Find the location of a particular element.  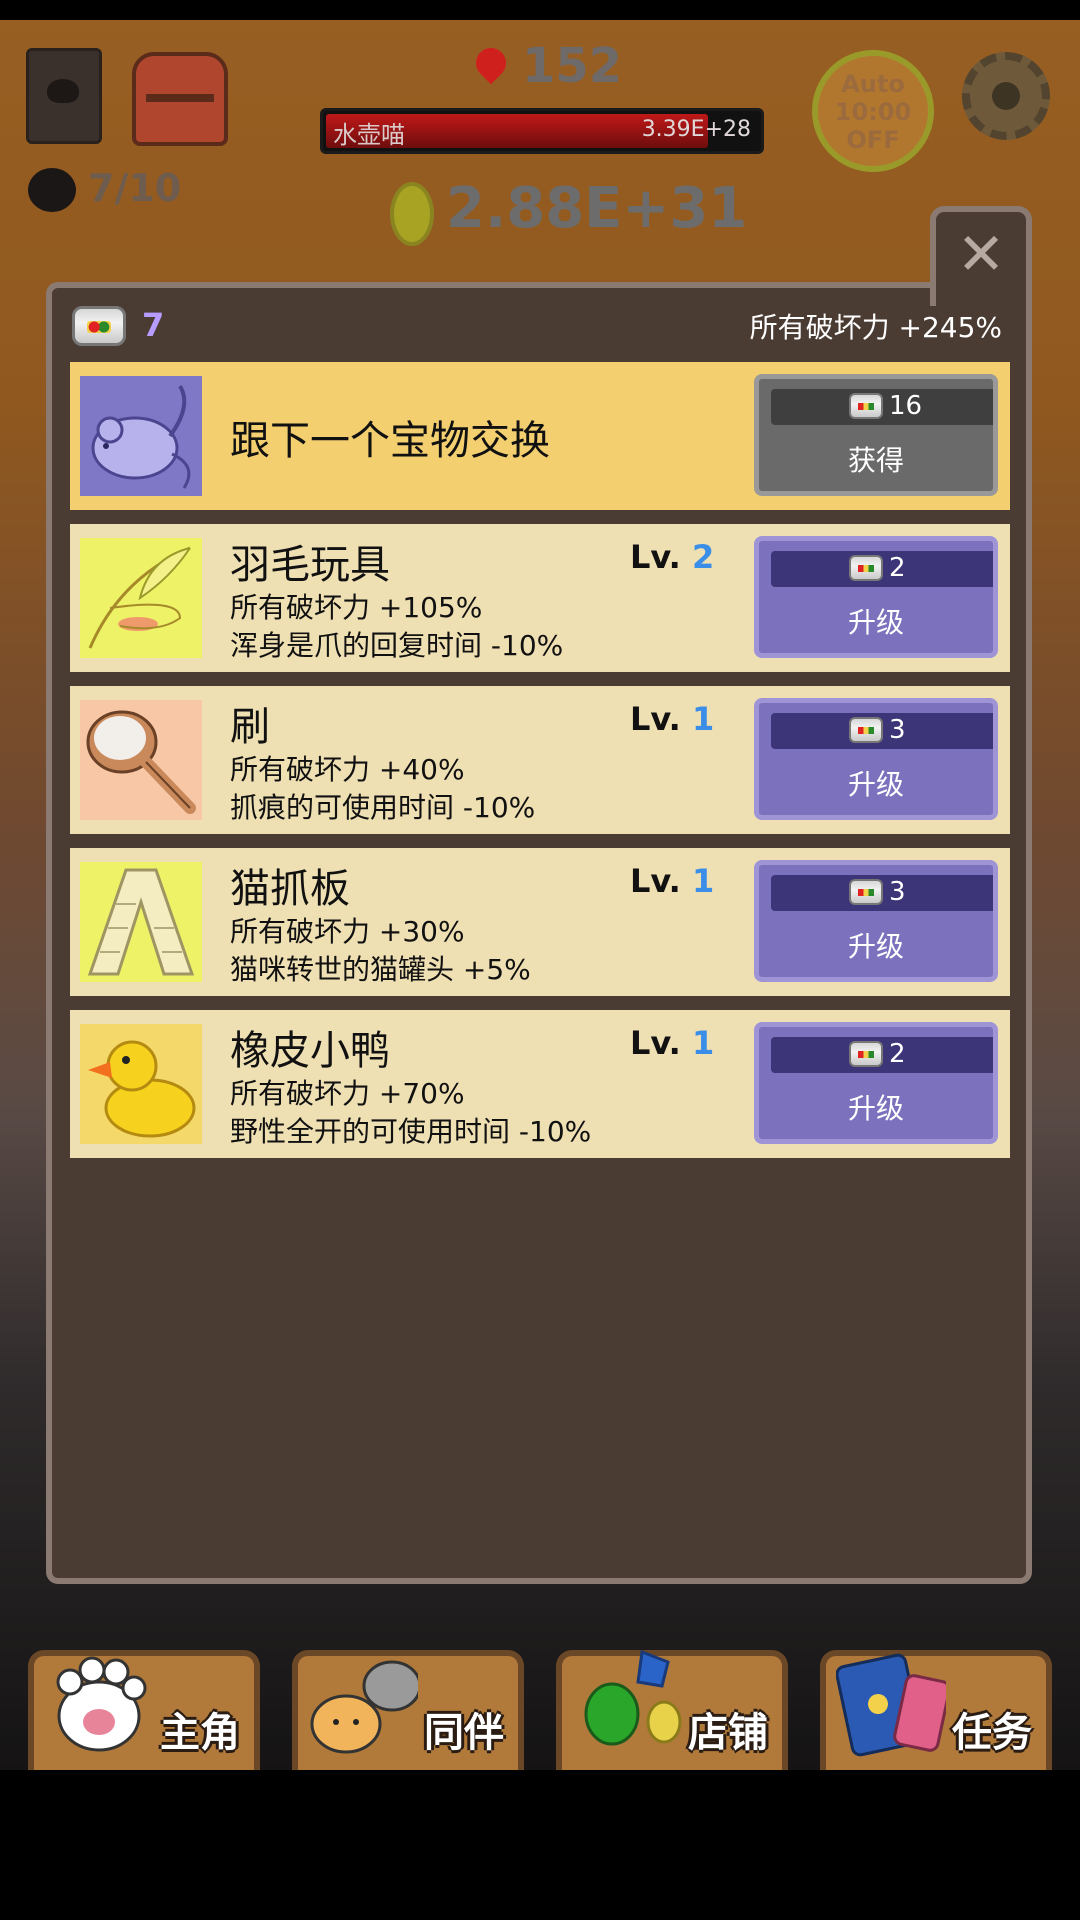

exchange-treasure-row: 跟下一个宝物交换 16 获得 is located at coordinates (540, 436).